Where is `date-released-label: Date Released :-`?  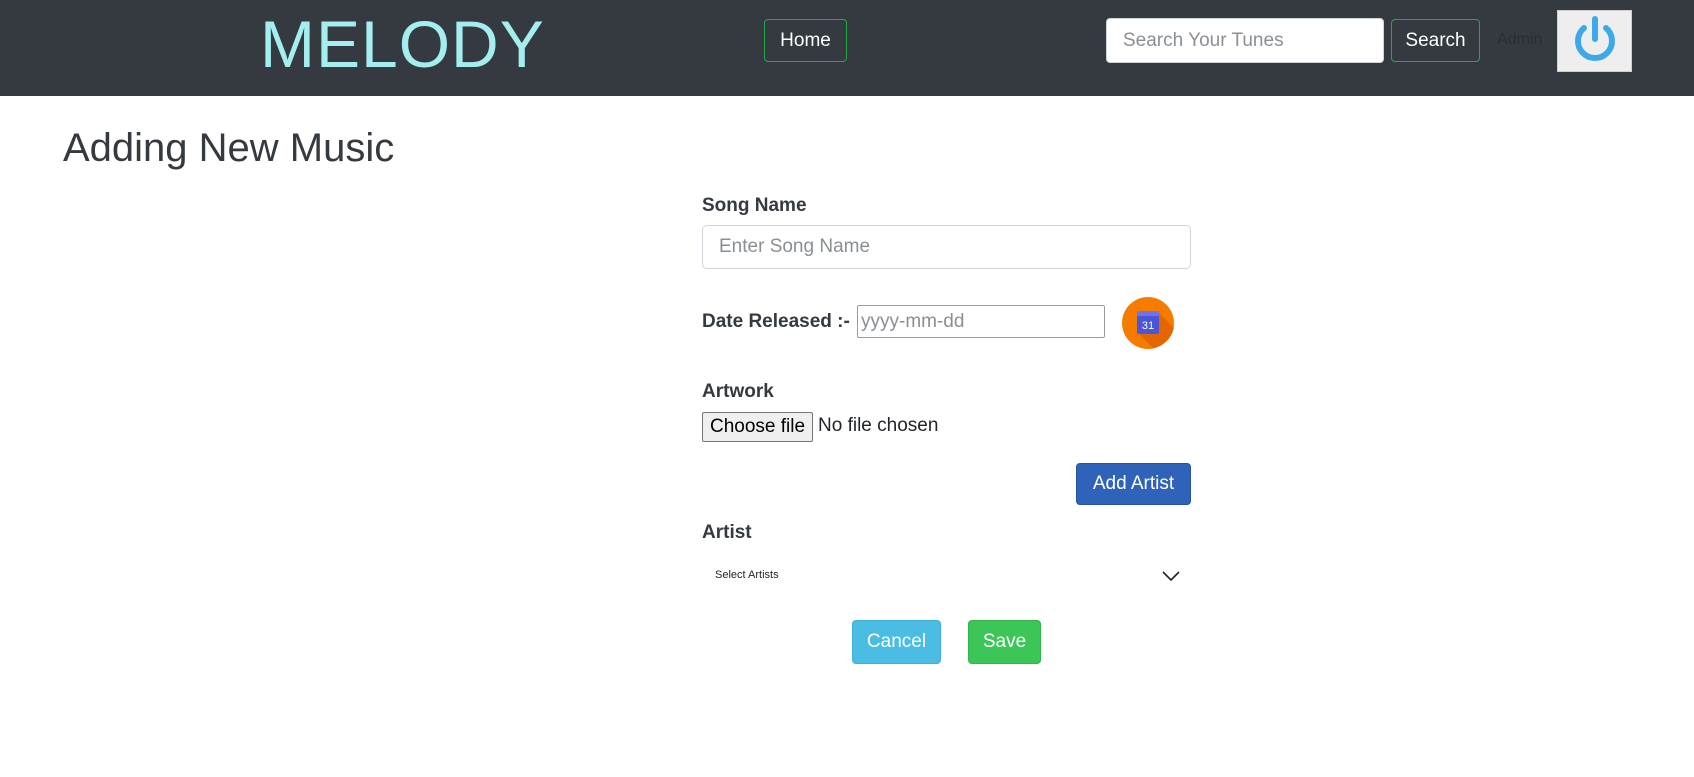 date-released-label: Date Released :- is located at coordinates (776, 321).